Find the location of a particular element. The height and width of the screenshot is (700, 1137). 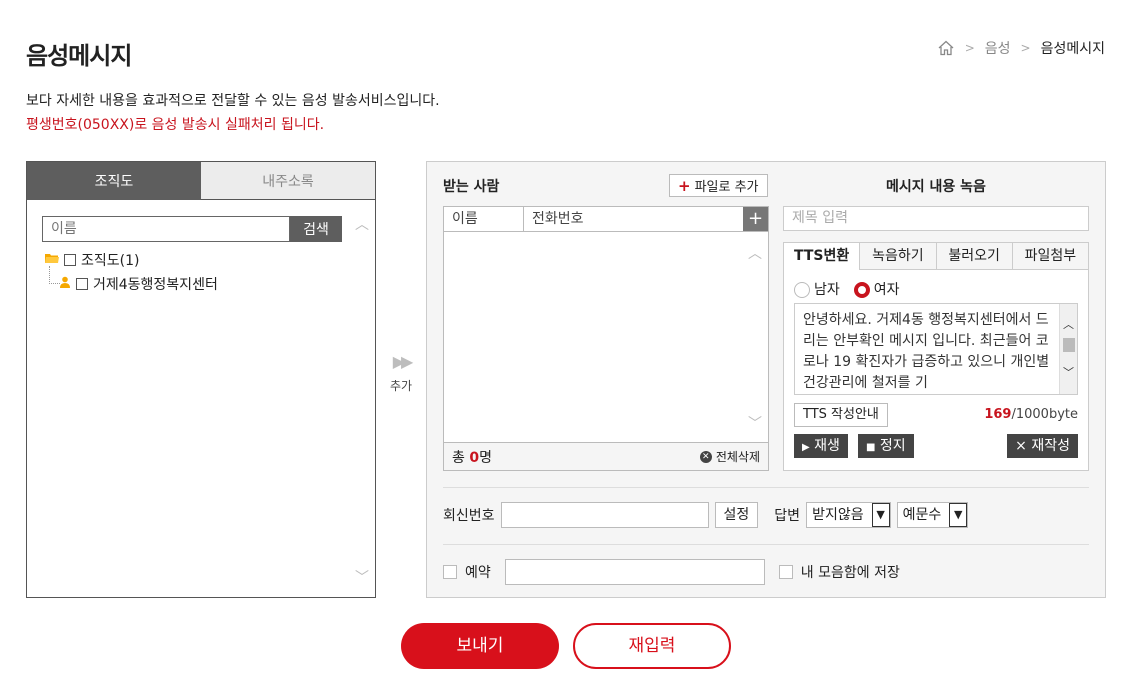

recipients-footer: 총 0명 ✕ 전체삭제 is located at coordinates (606, 456).